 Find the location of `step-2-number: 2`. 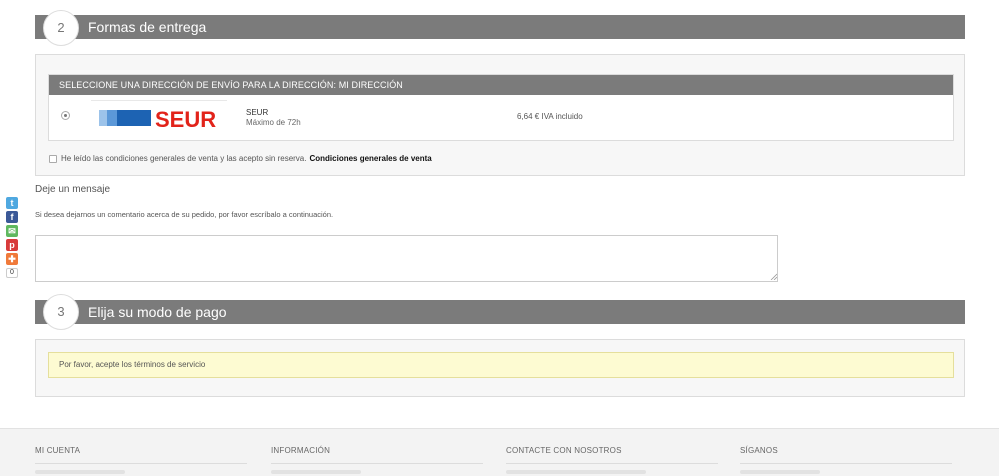

step-2-number: 2 is located at coordinates (61, 28).